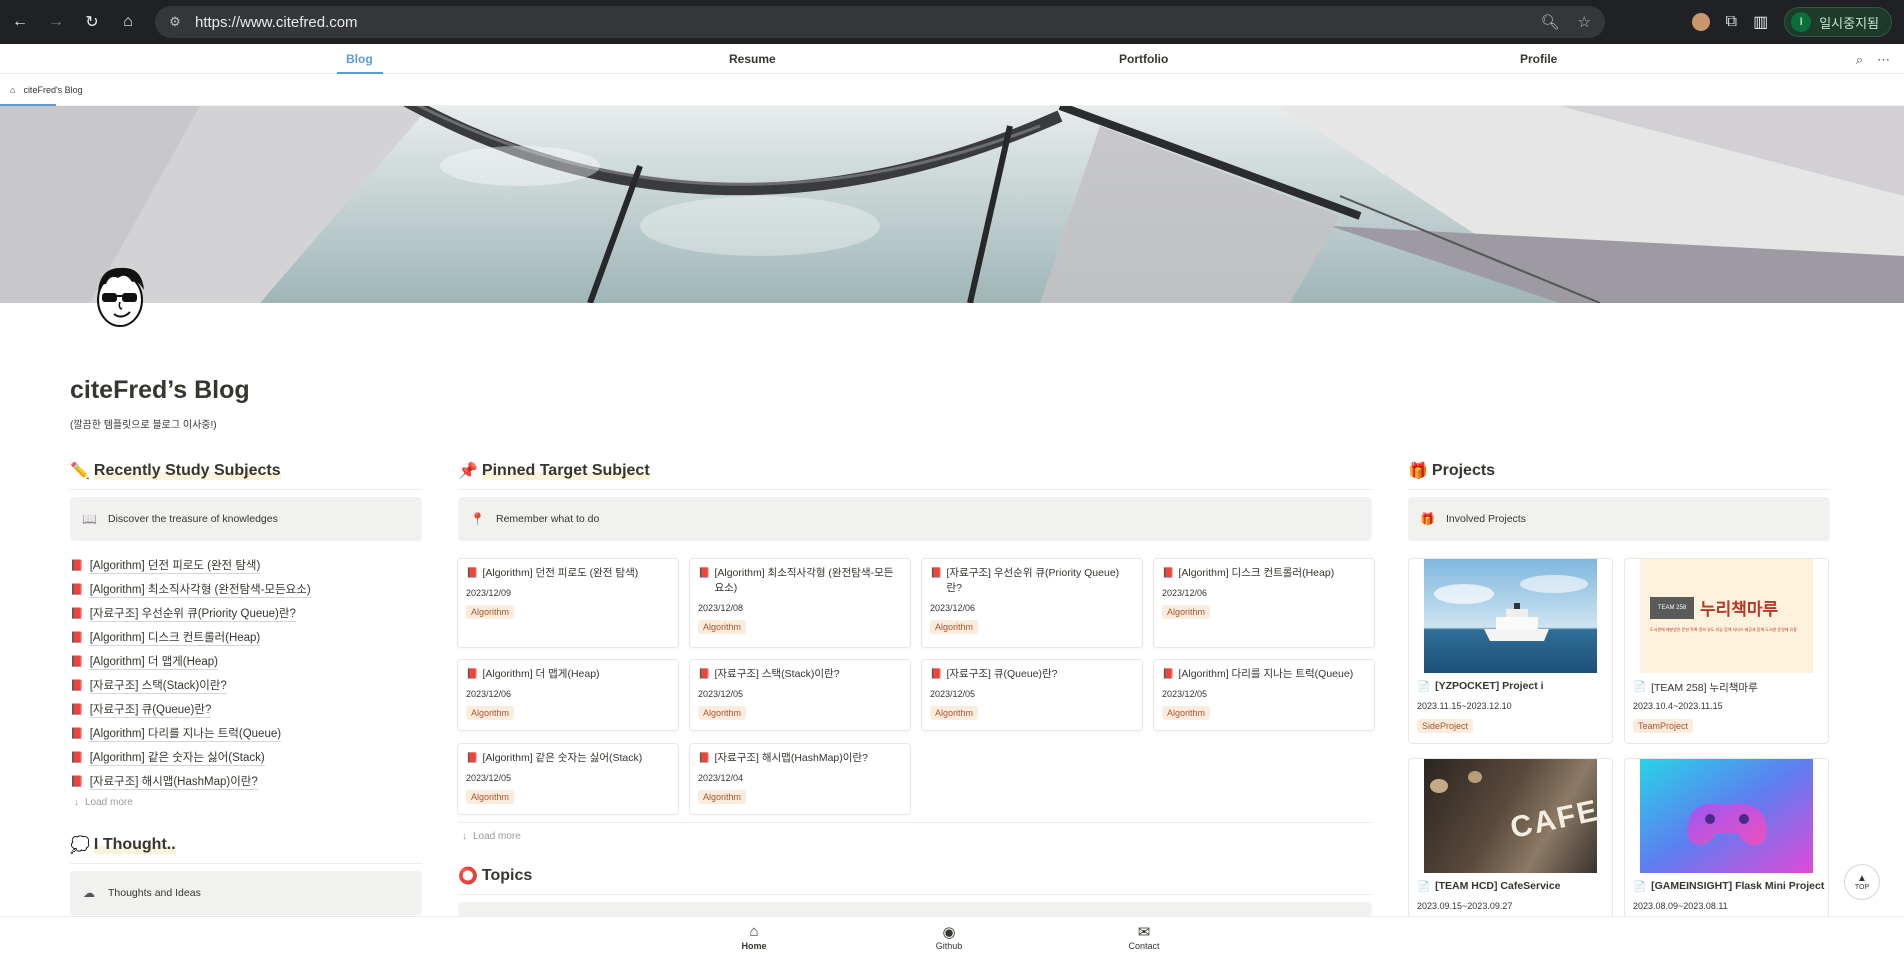 The image size is (1904, 959). Describe the element at coordinates (1427, 519) in the screenshot. I see `gift-box-icon: 🎁` at that location.